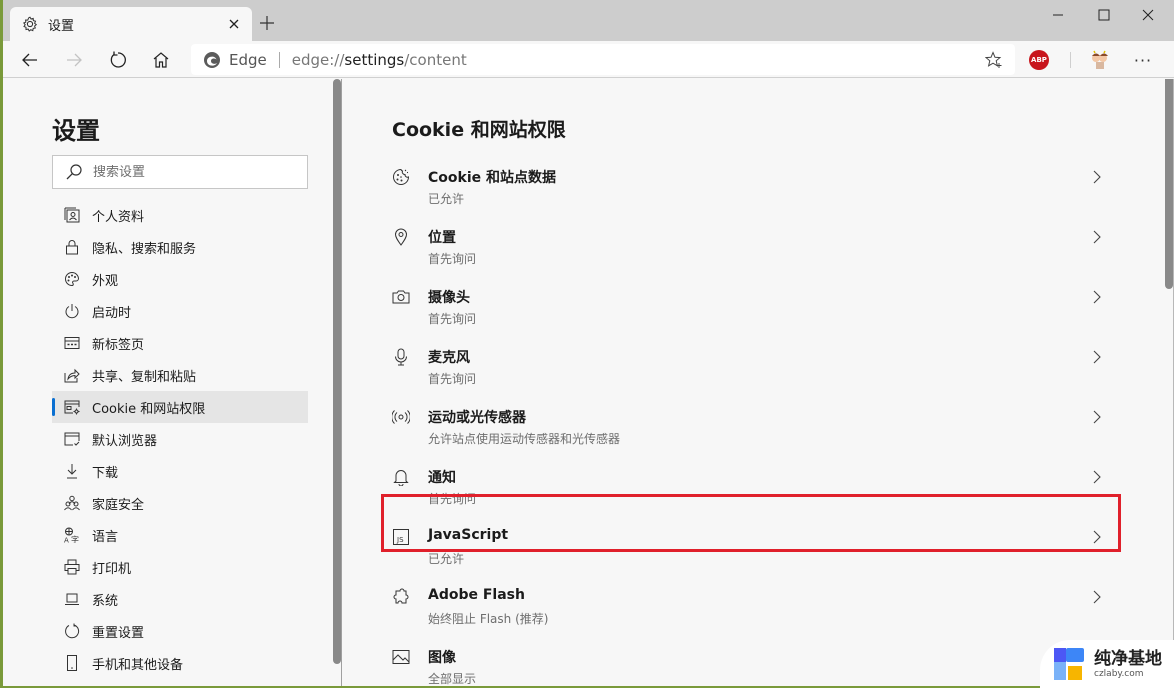  I want to click on search-icon, so click(74, 172).